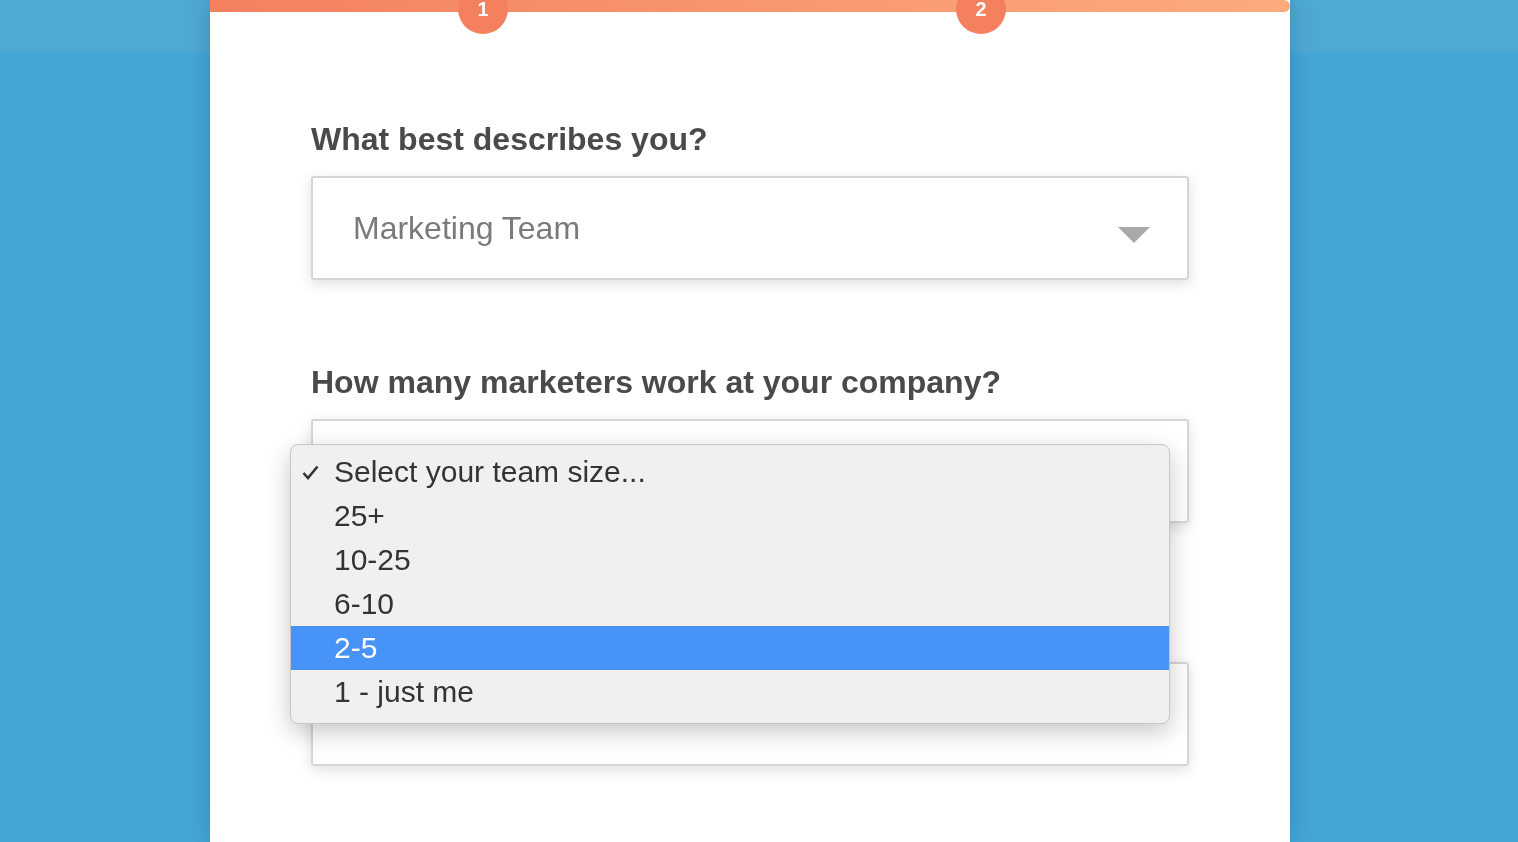  I want to click on menu-option: 1 - just me, so click(730, 692).